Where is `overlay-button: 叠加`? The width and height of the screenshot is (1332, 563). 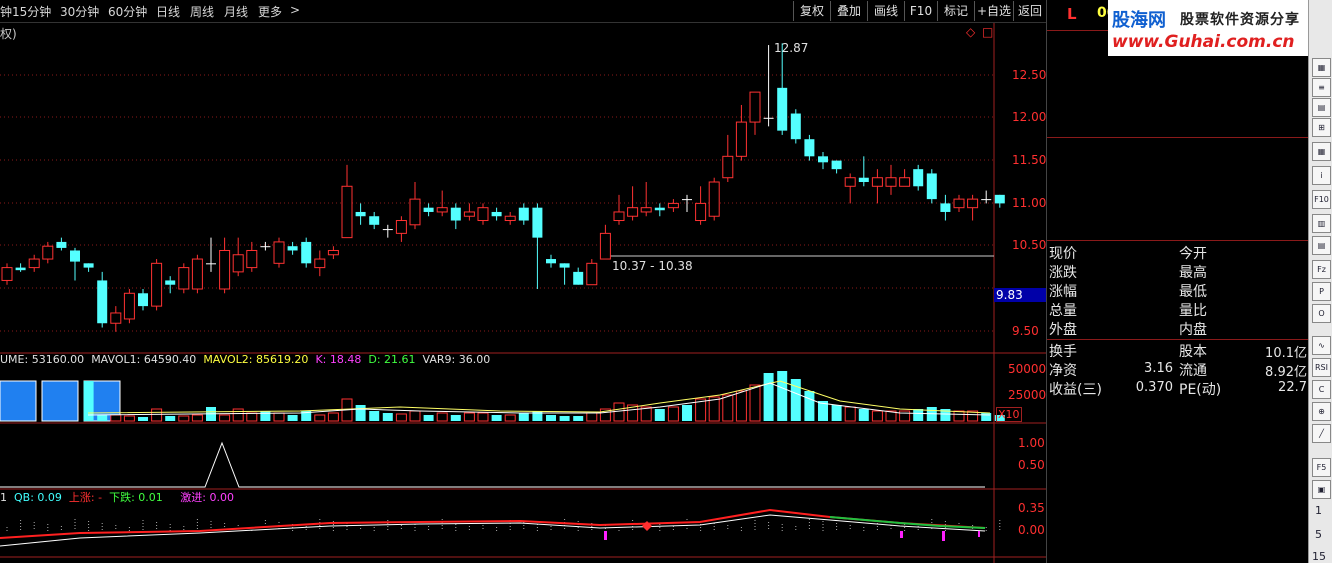 overlay-button: 叠加 is located at coordinates (848, 11).